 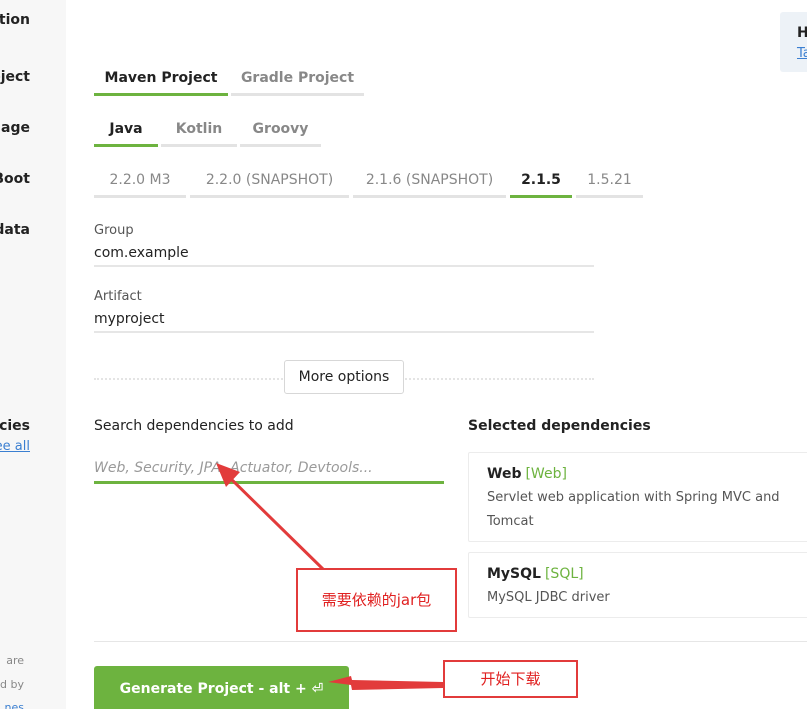 I want to click on generate-project-button: Generate Project - alt + ⏎, so click(x=221, y=687).